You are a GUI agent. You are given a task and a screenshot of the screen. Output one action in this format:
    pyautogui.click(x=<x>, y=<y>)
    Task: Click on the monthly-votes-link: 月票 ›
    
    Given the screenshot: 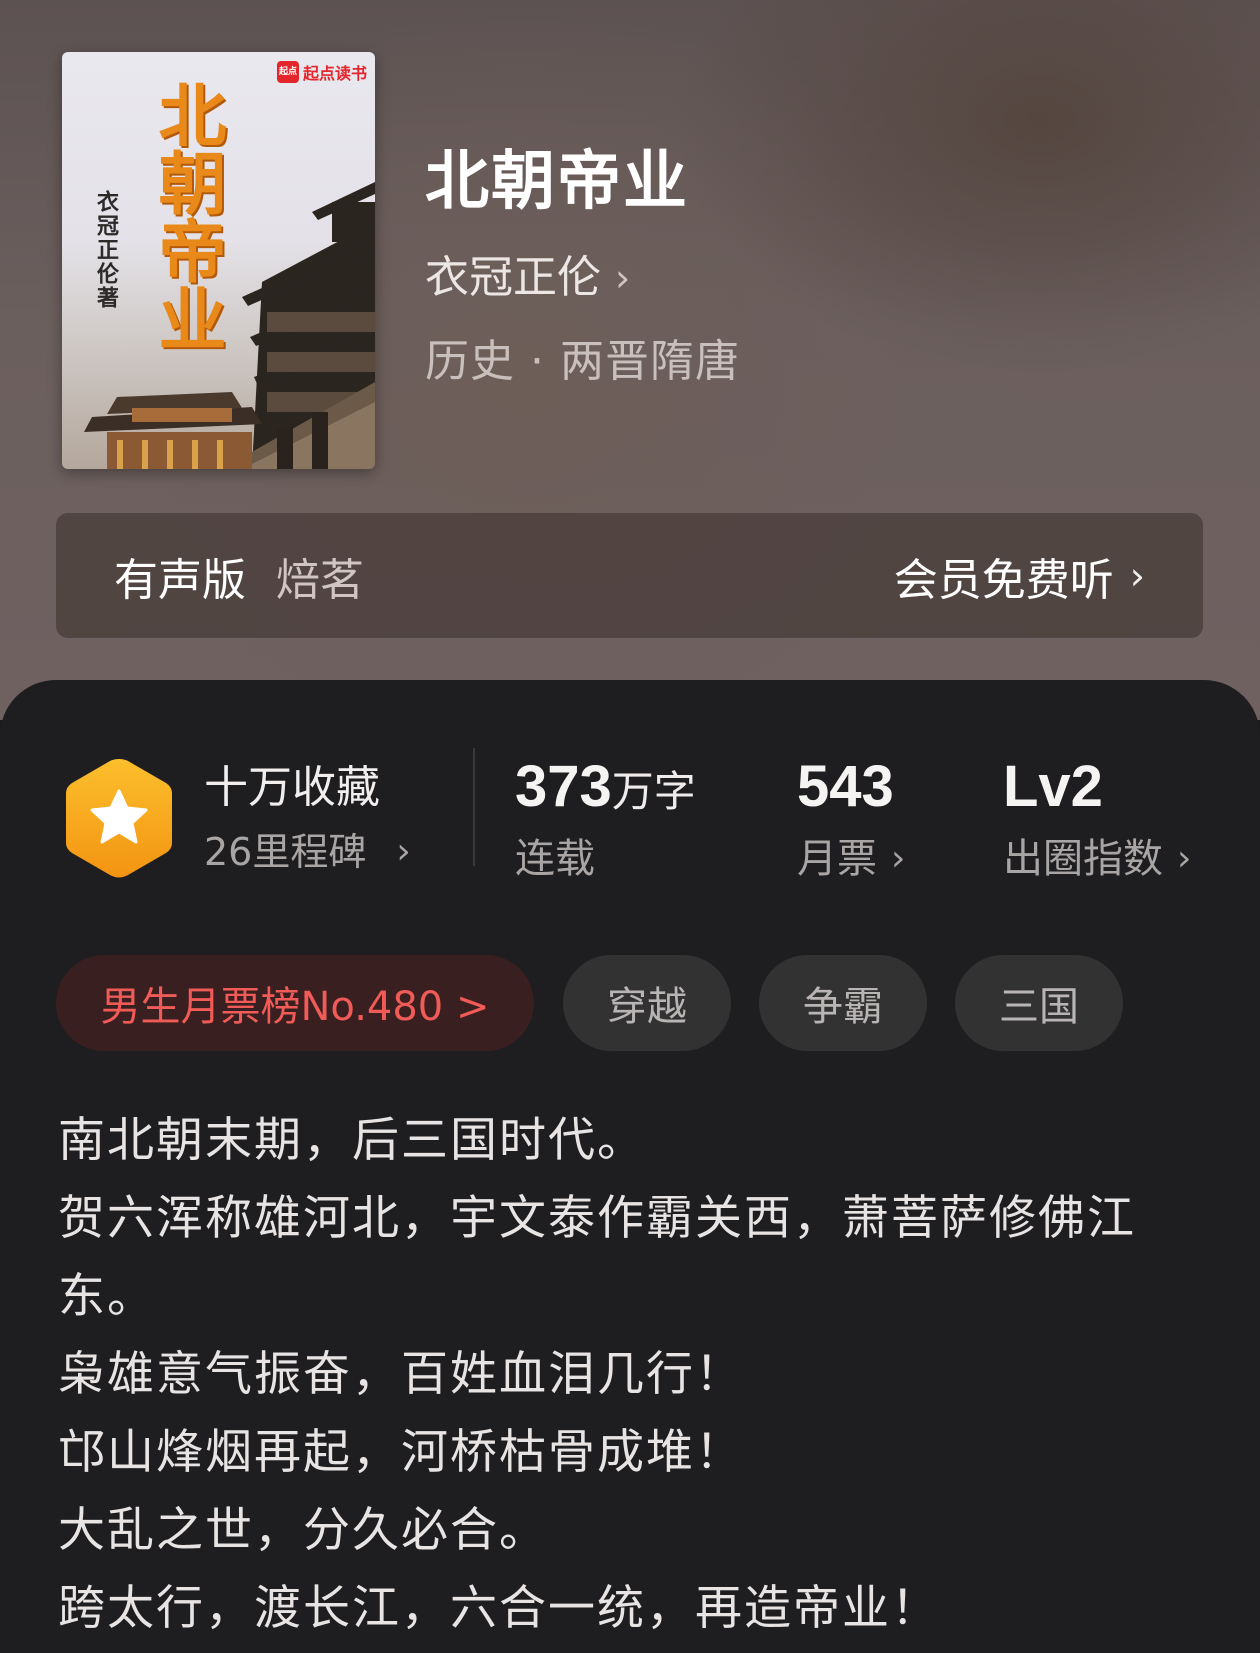 What is the action you would take?
    pyautogui.click(x=851, y=859)
    